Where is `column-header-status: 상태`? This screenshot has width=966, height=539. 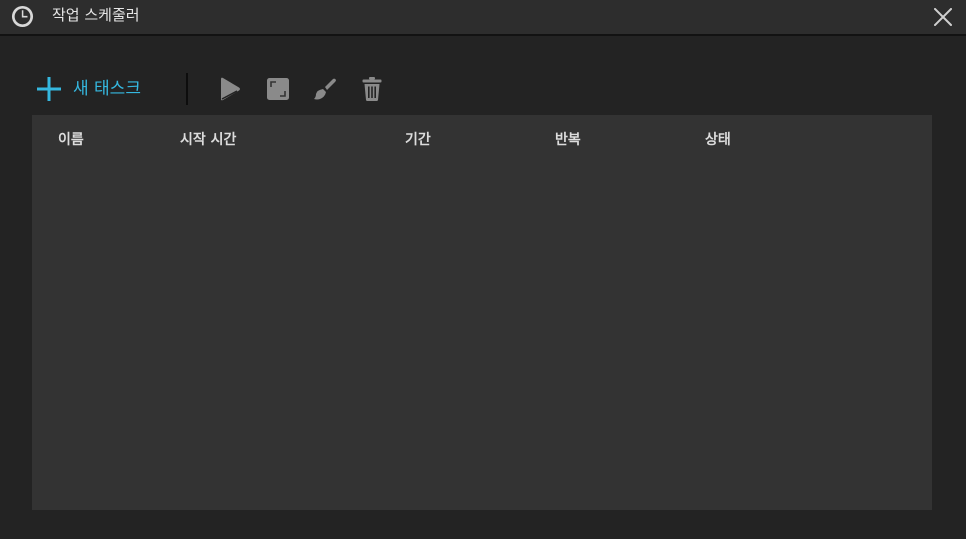
column-header-status: 상태 is located at coordinates (718, 140).